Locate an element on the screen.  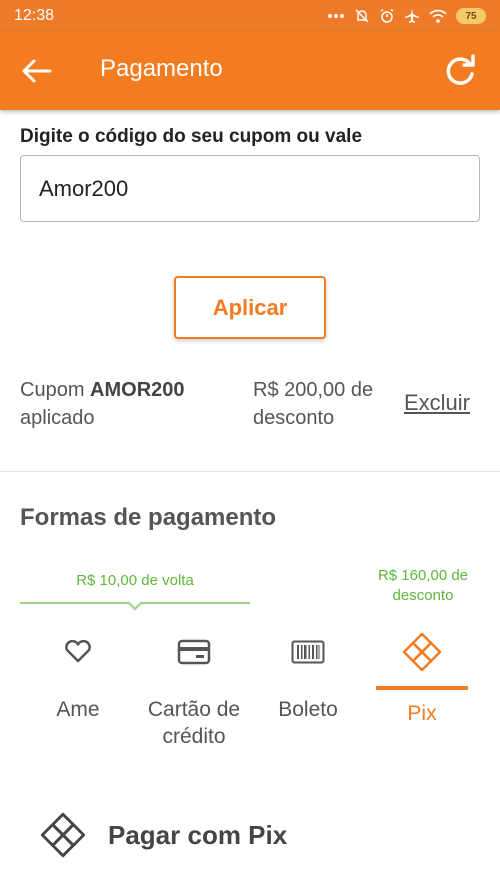
remove-coupon-link: Excluir is located at coordinates (437, 403).